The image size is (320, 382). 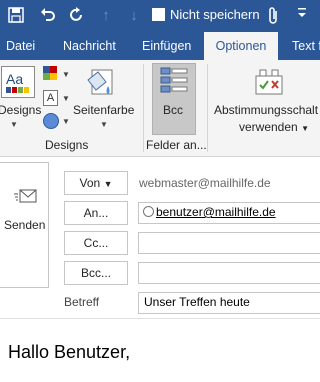 What do you see at coordinates (82, 302) in the screenshot?
I see `subject-label: Betreff` at bounding box center [82, 302].